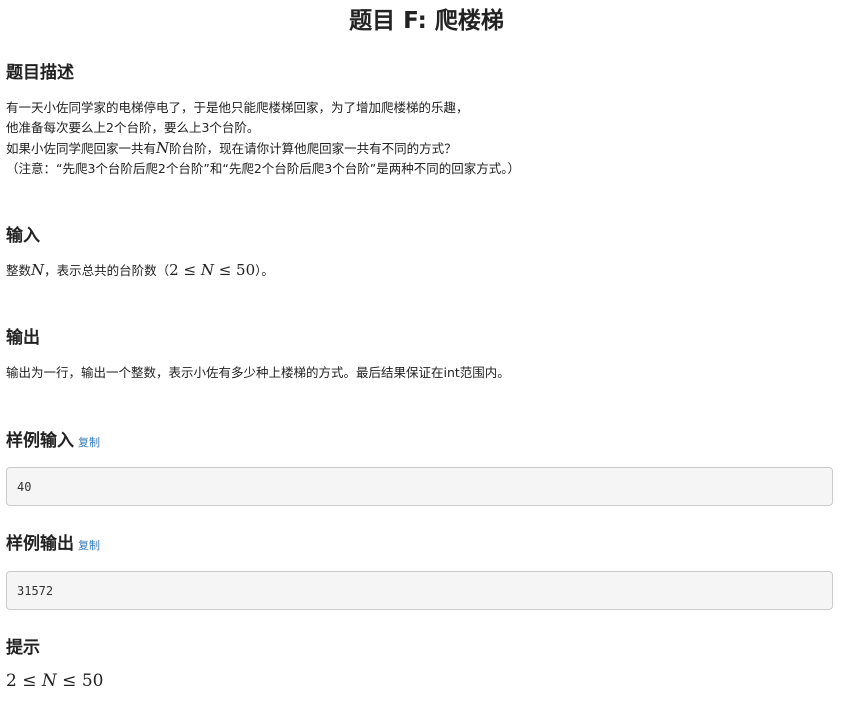 This screenshot has width=853, height=704. I want to click on description-line-1: 有一天小佐同学家的电梯停电了，于是他只能爬楼梯回家，为了增加爬楼梯的乐趣，, so click(237, 107).